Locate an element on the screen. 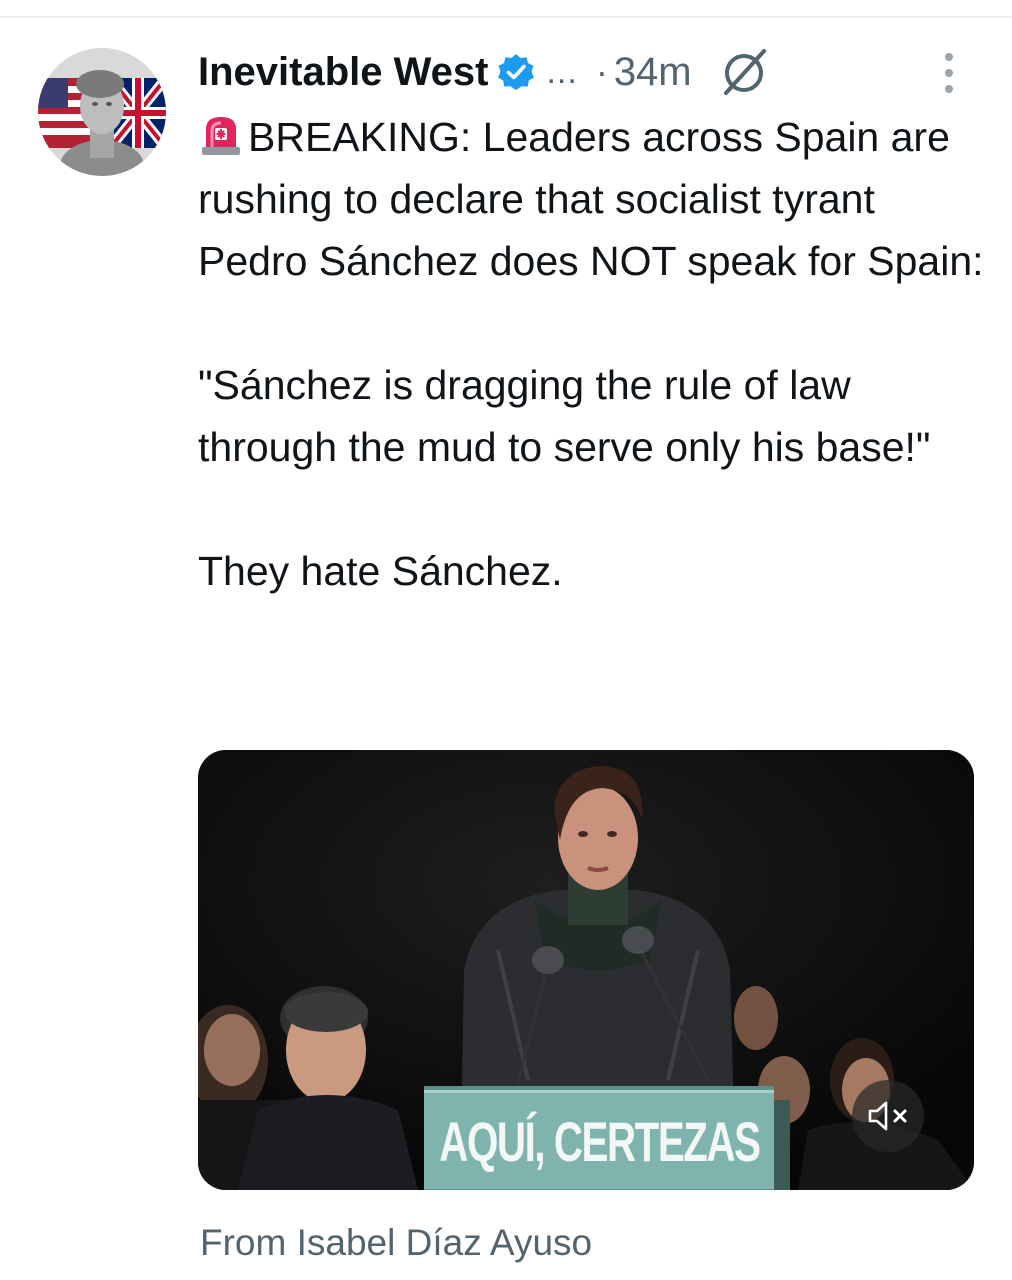 Image resolution: width=1012 pixels, height=1280 pixels. mute-icon is located at coordinates (887, 1116).